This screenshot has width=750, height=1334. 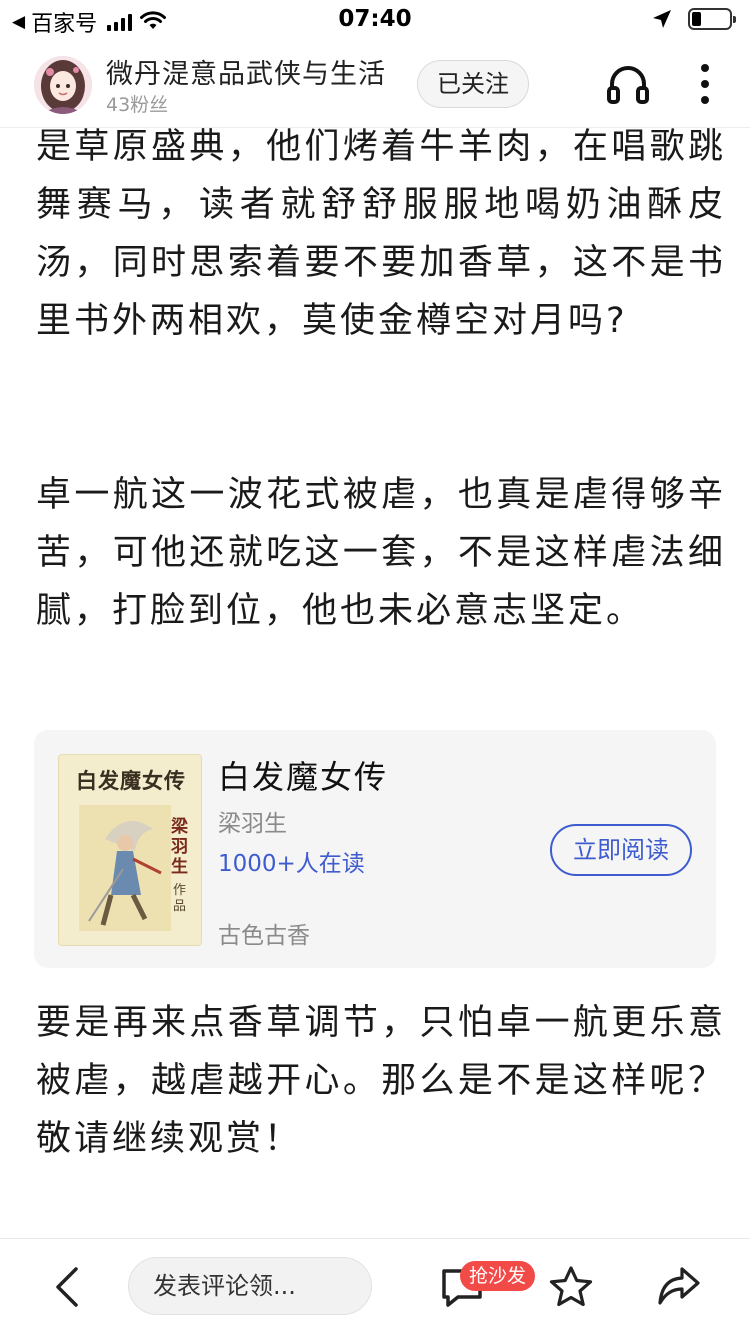 What do you see at coordinates (131, 780) in the screenshot?
I see `cover-title: 白发魔女传` at bounding box center [131, 780].